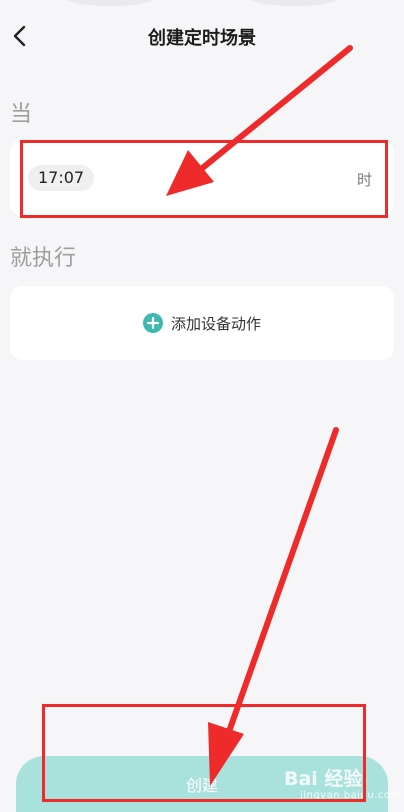  Describe the element at coordinates (21, 114) in the screenshot. I see `when-section-label: 当` at that location.